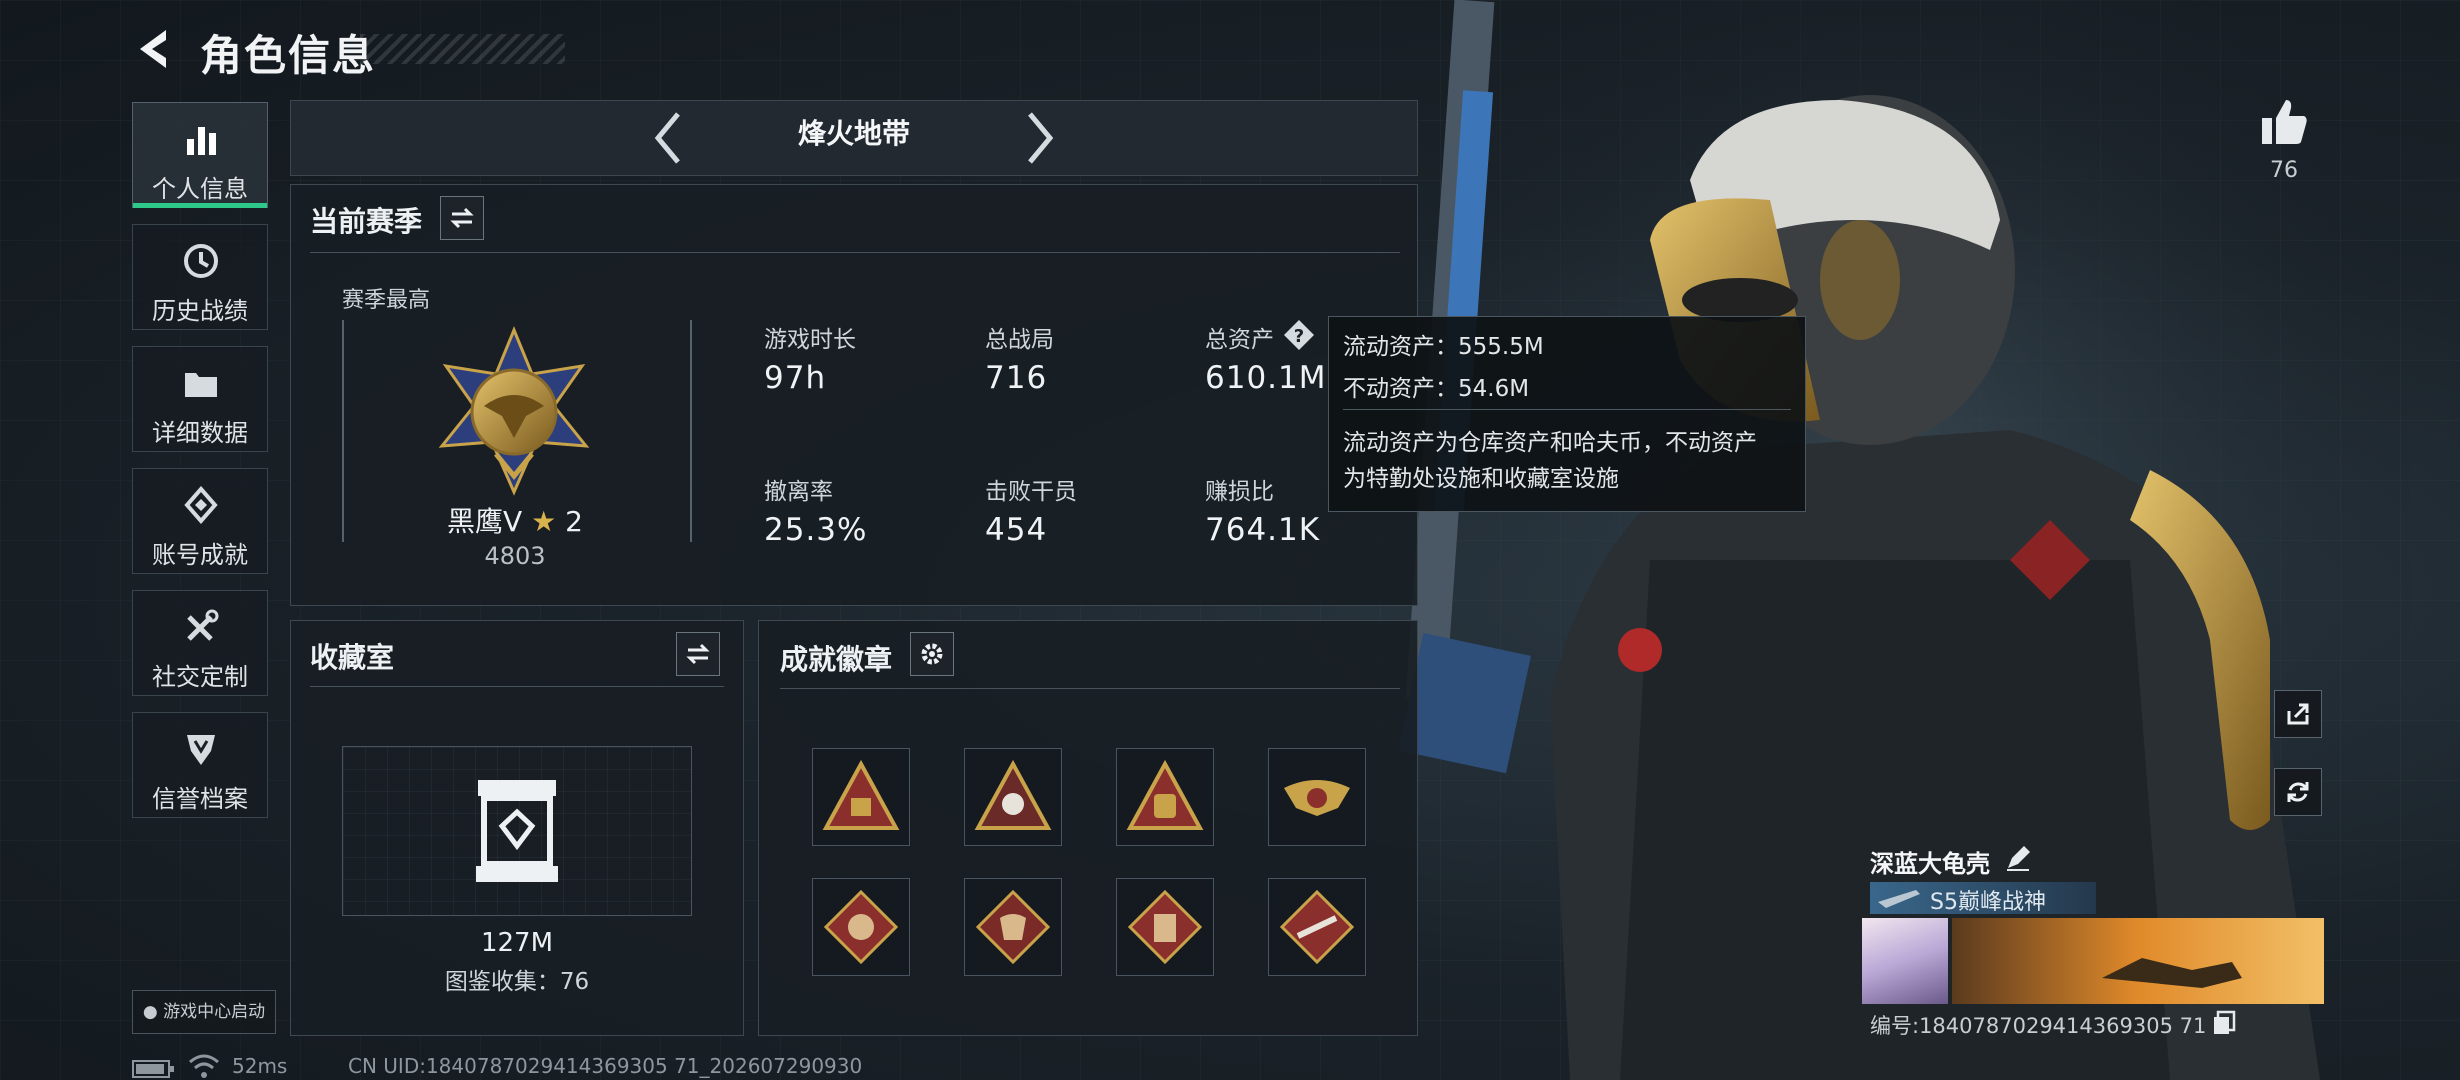  I want to click on wifi-icon, so click(204, 1066).